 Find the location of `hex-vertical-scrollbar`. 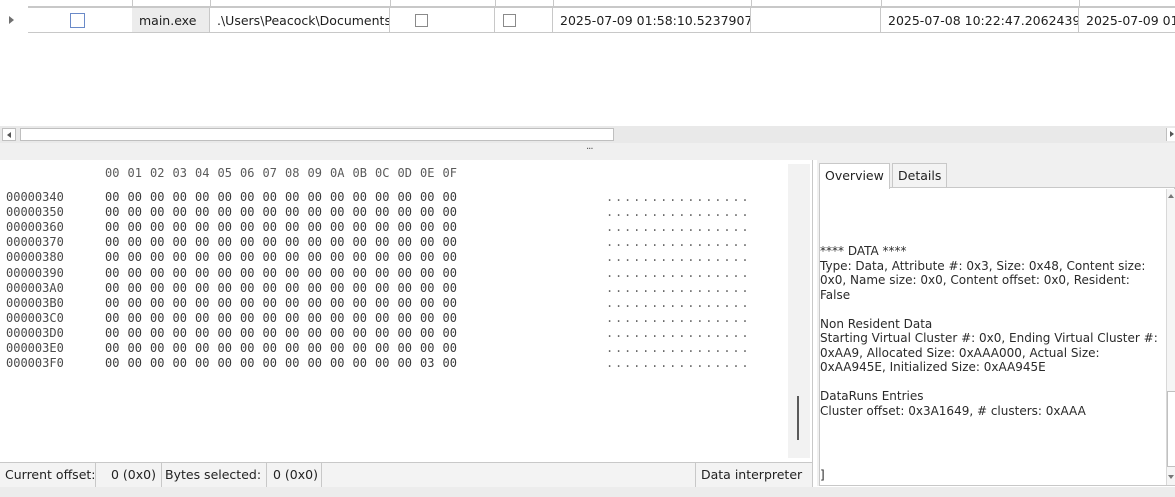

hex-vertical-scrollbar is located at coordinates (799, 311).